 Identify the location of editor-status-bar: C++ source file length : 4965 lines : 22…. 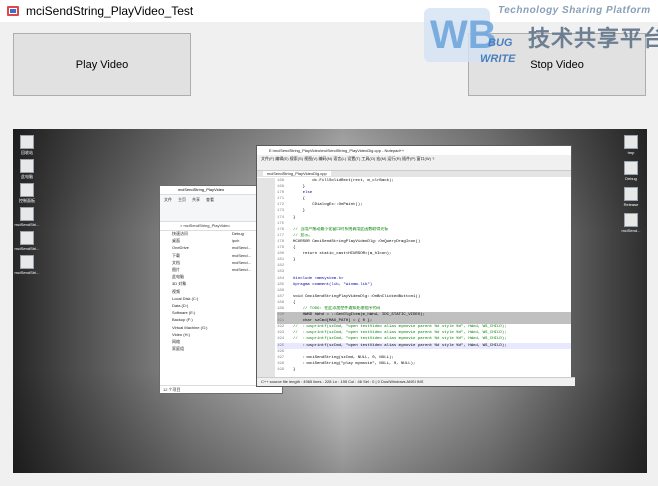
(416, 381).